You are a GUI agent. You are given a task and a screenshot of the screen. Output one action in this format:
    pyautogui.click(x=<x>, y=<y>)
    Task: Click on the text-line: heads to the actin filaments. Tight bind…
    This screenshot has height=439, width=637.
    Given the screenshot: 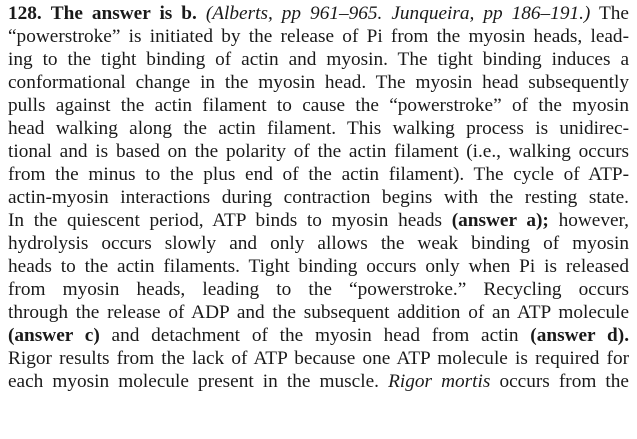 What is the action you would take?
    pyautogui.click(x=318, y=266)
    